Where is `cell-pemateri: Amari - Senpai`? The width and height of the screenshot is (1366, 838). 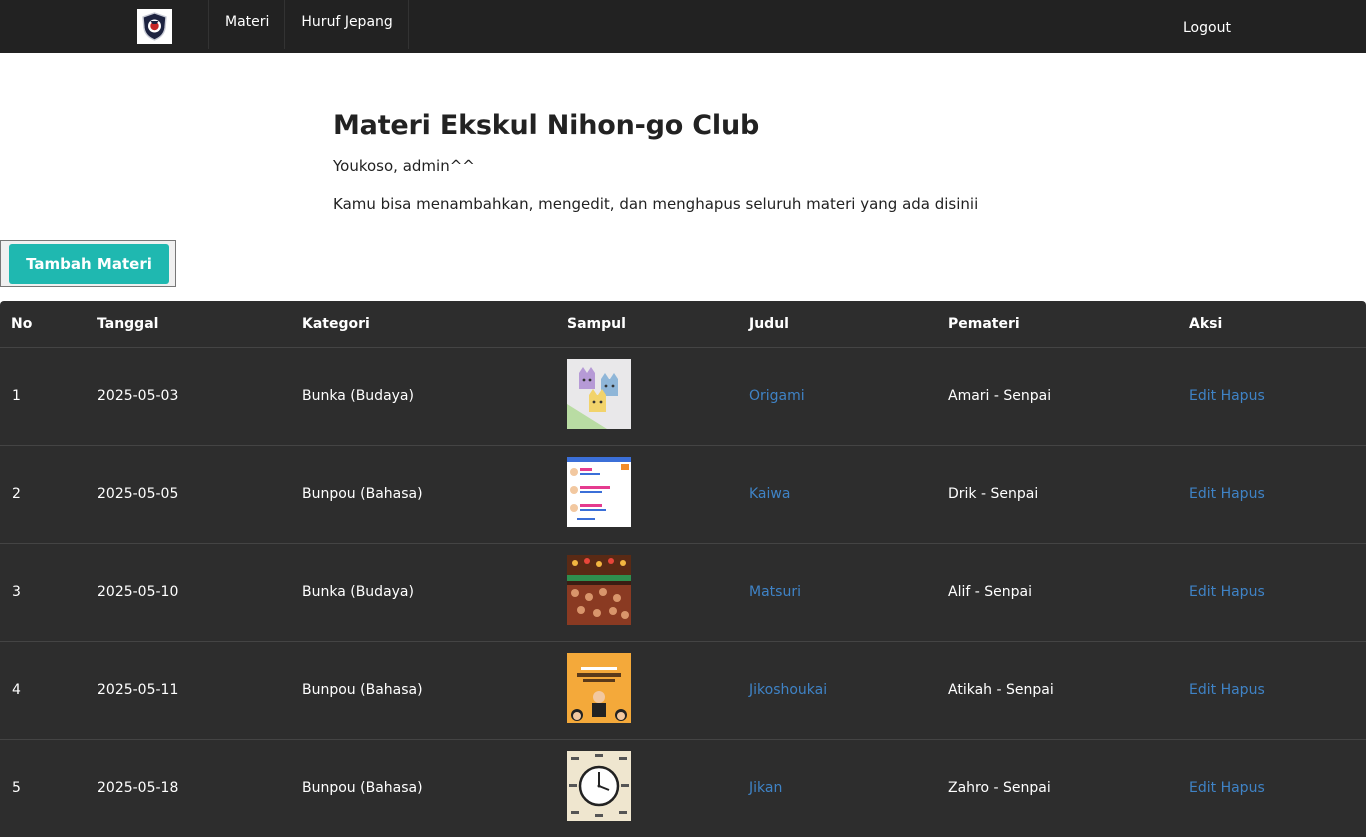
cell-pemateri: Amari - Senpai is located at coordinates (1000, 396).